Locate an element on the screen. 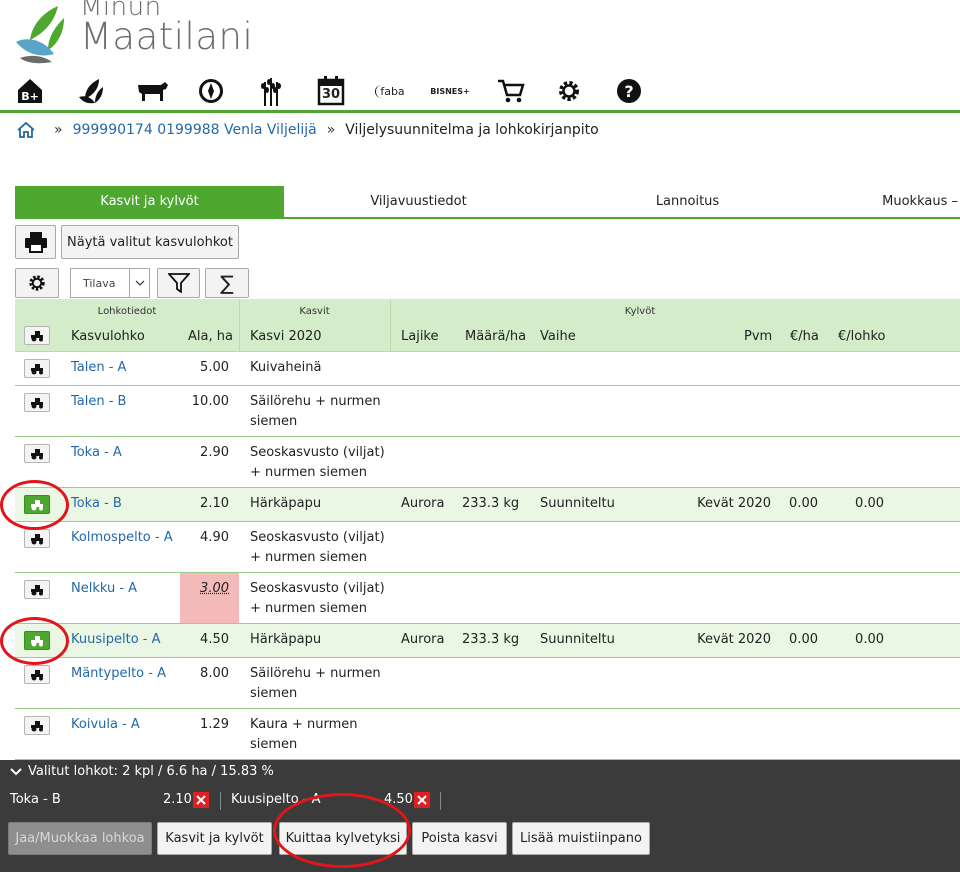 Image resolution: width=960 pixels, height=872 pixels. leaves-logo-icon is located at coordinates (40, 35).